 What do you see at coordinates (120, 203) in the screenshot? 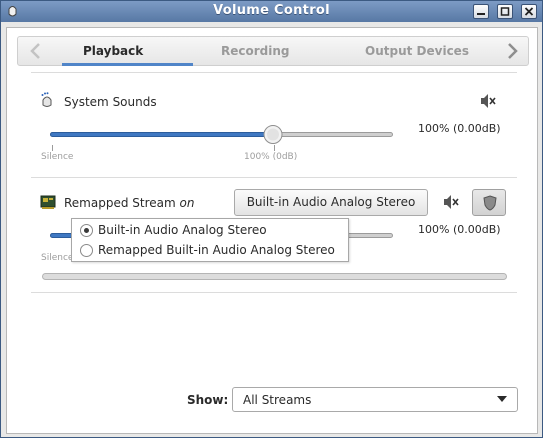
I see `stream-title: Remapped Stream` at bounding box center [120, 203].